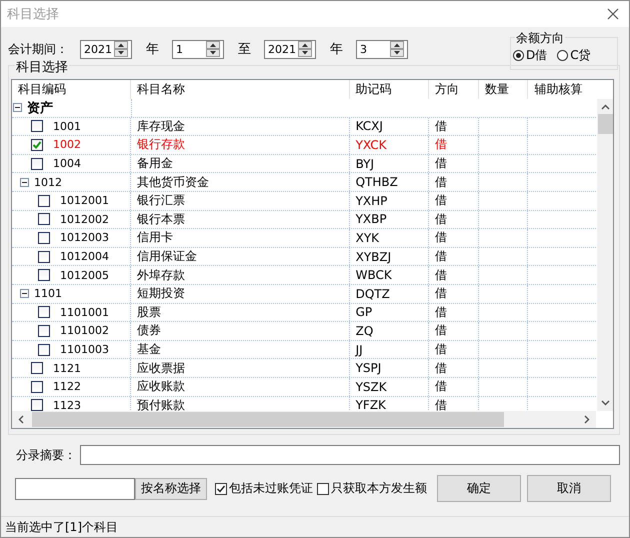  What do you see at coordinates (240, 89) in the screenshot?
I see `column-header: 科目名称` at bounding box center [240, 89].